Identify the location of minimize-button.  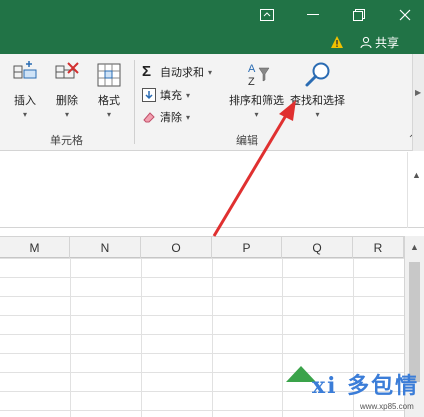
(313, 15).